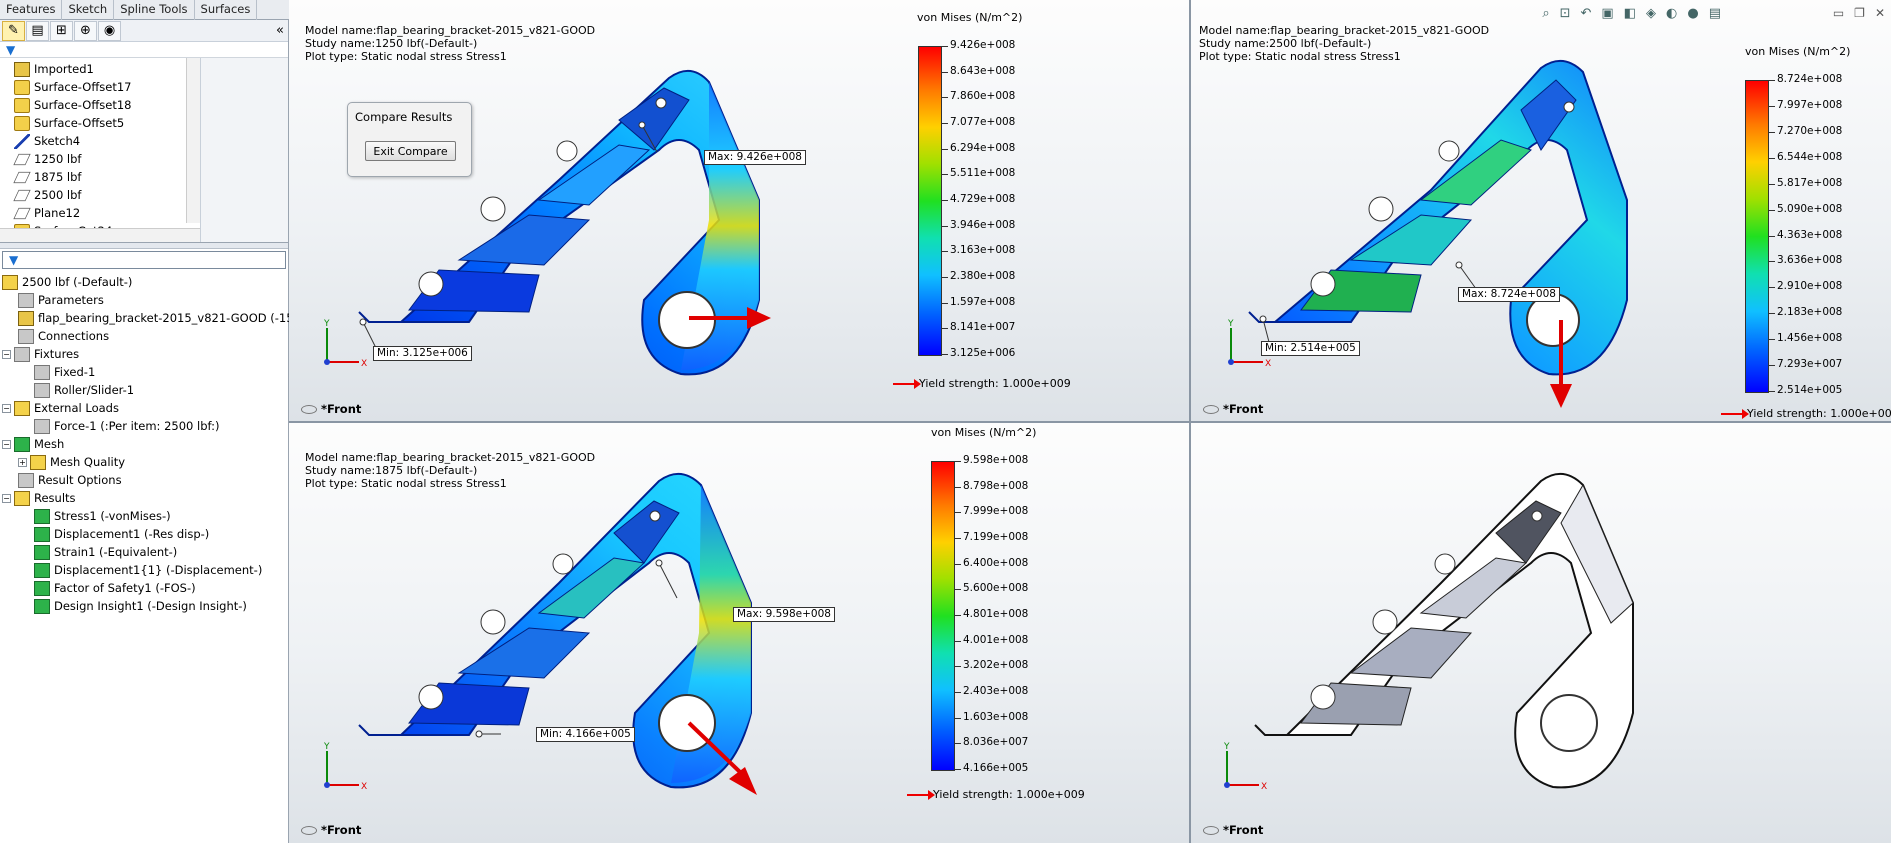 The width and height of the screenshot is (1891, 843). I want to click on simulation-tree-item: Design Insight1 (-Design Insight-), so click(144, 606).